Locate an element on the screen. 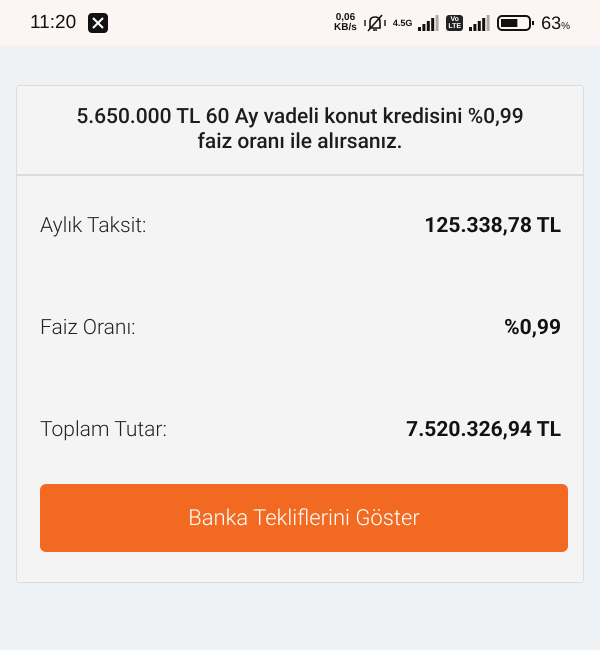 This screenshot has width=600, height=650. row-value: 7.520.326,94 TL is located at coordinates (483, 430).